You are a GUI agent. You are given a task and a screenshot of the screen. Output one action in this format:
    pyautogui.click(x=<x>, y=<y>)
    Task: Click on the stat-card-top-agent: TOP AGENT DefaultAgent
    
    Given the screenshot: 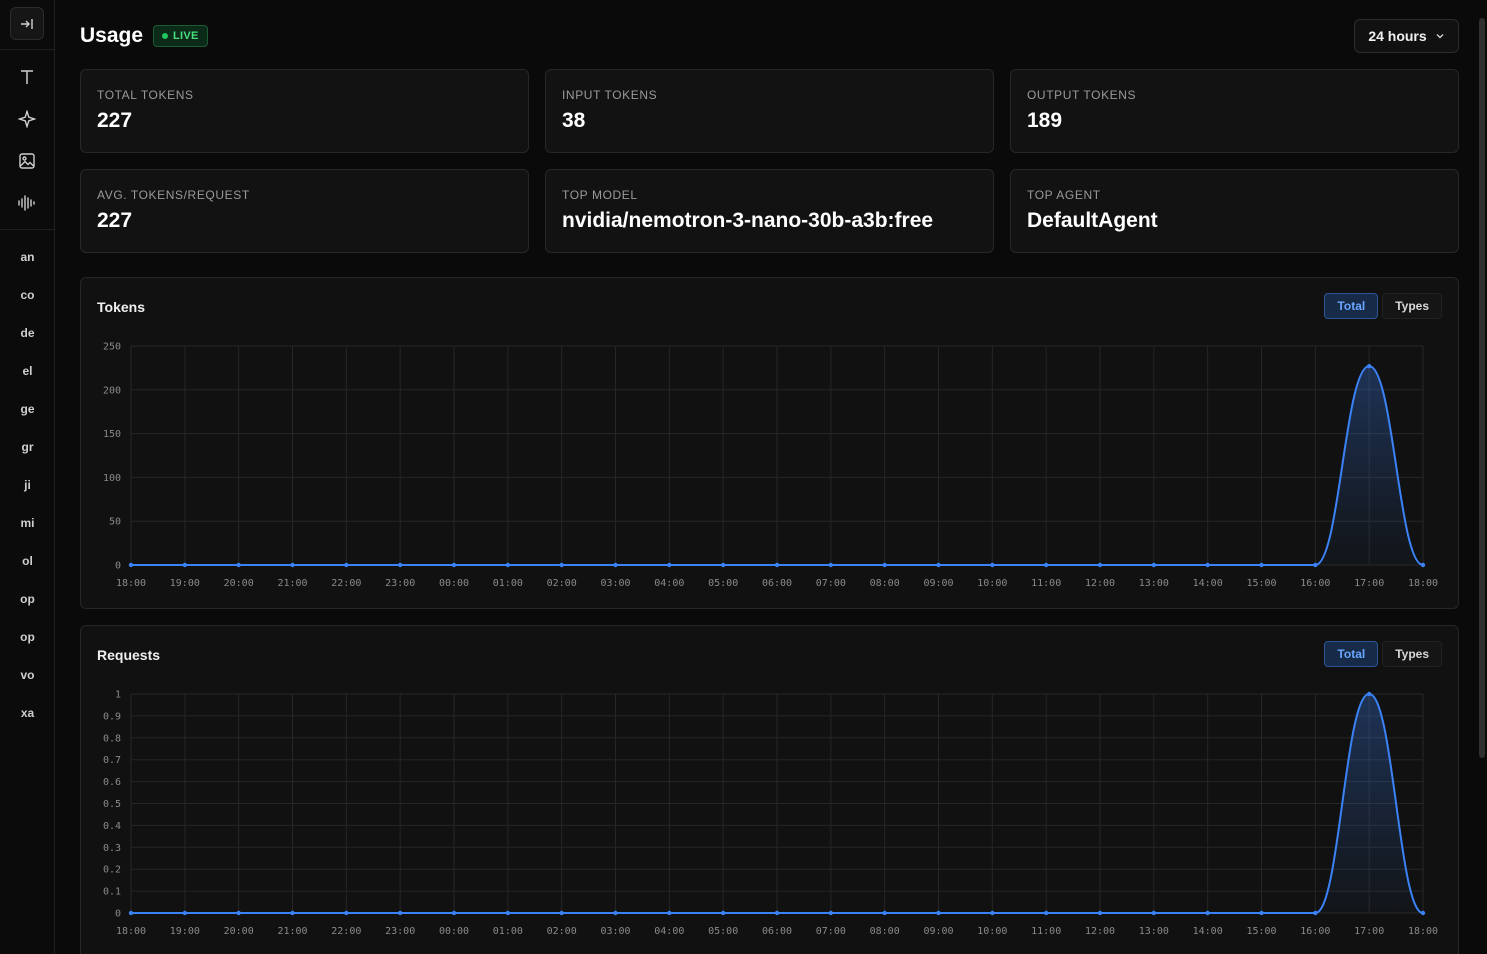 What is the action you would take?
    pyautogui.click(x=1234, y=211)
    